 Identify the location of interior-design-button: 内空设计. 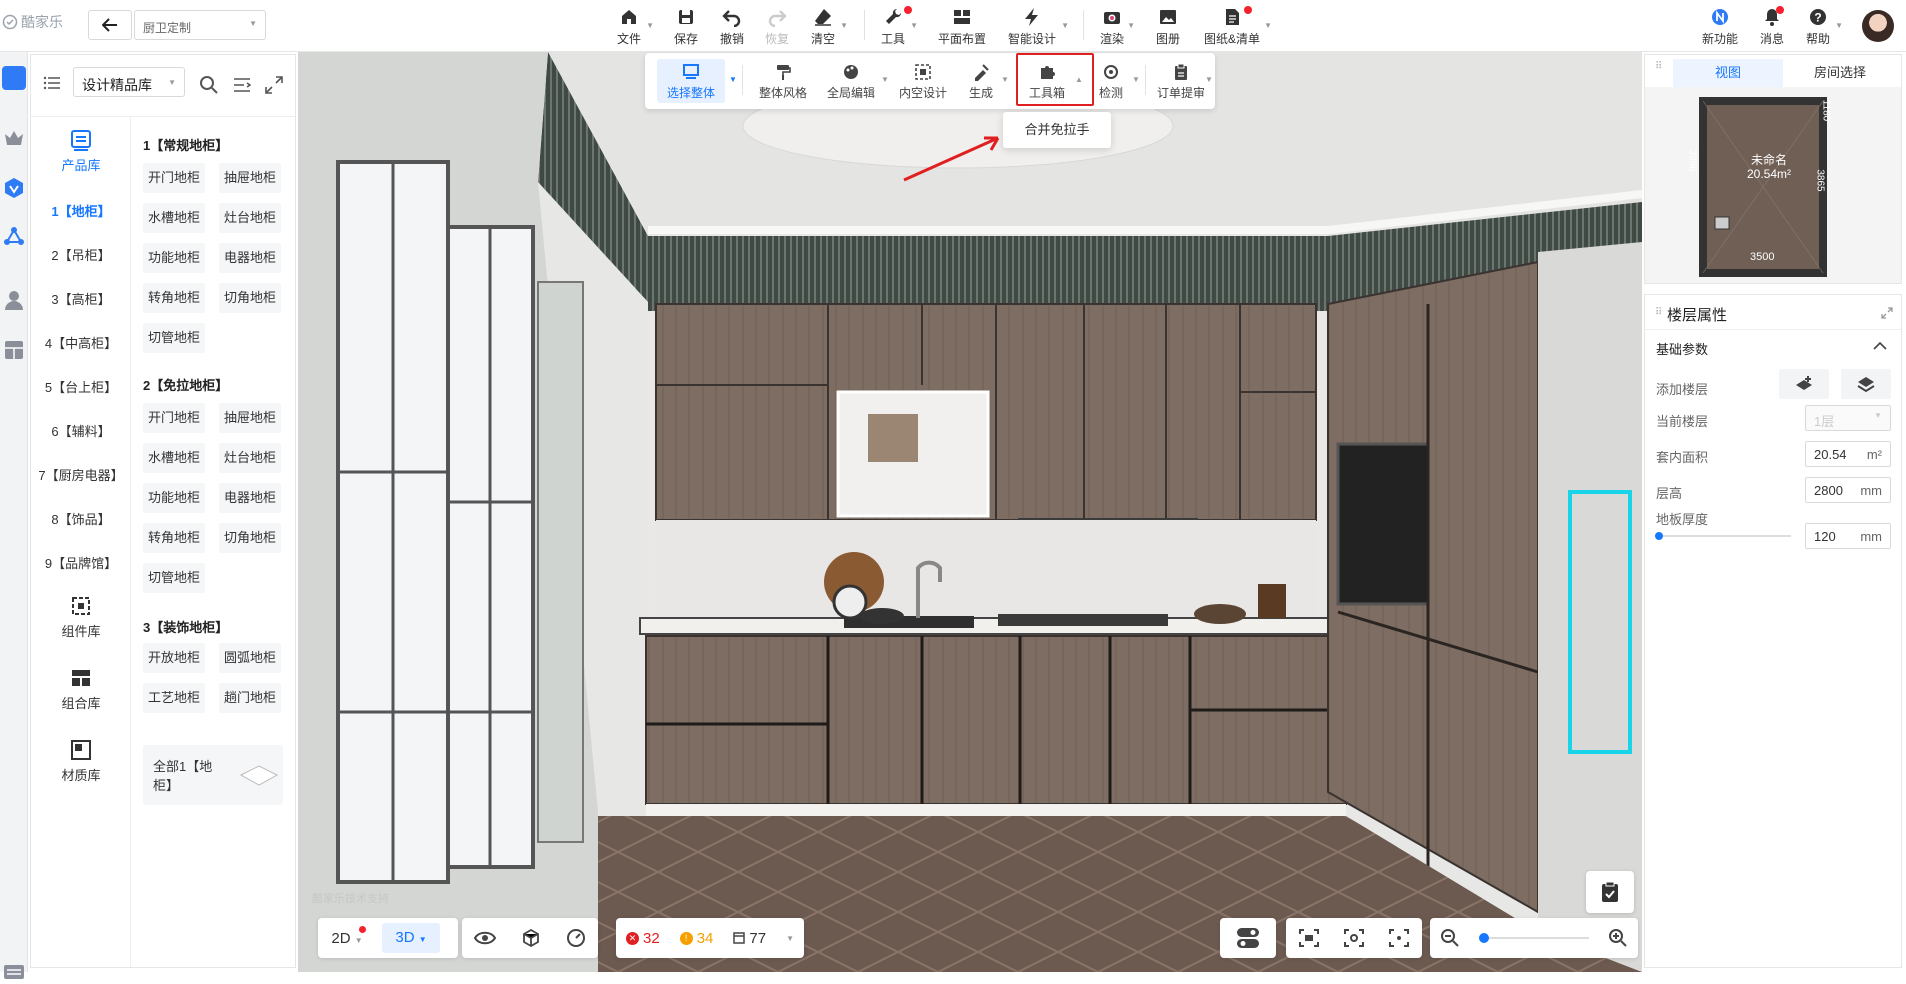
(923, 81).